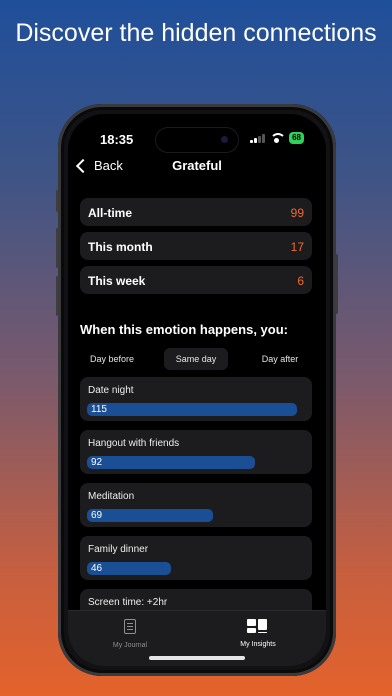 This screenshot has height=696, width=392. What do you see at coordinates (196, 505) in the screenshot?
I see `activity-card: Meditation 69` at bounding box center [196, 505].